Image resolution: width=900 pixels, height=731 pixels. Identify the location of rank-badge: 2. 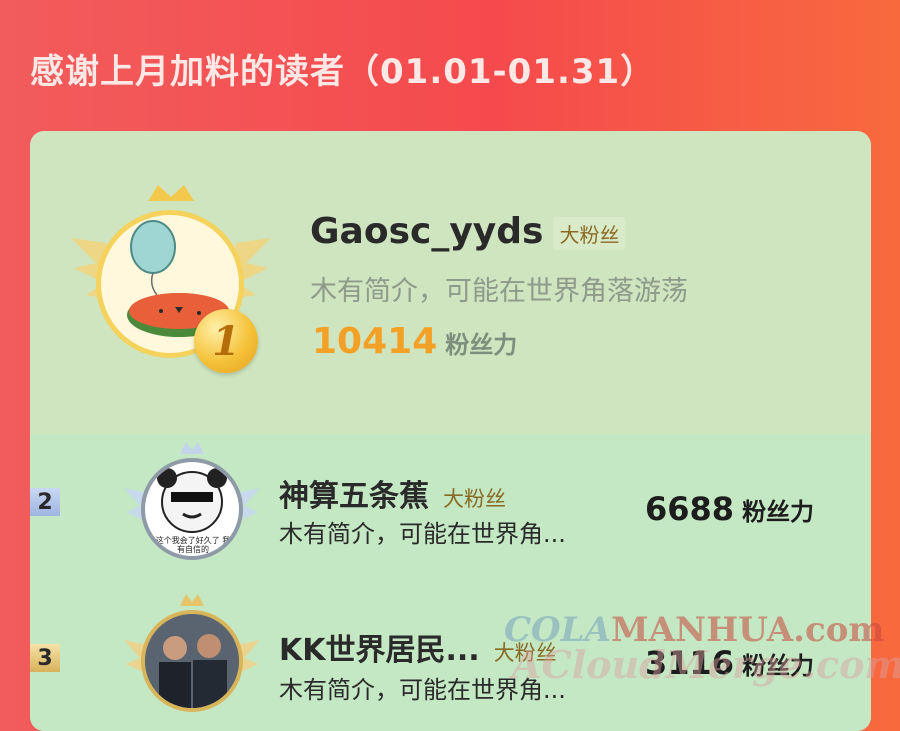
(45, 502).